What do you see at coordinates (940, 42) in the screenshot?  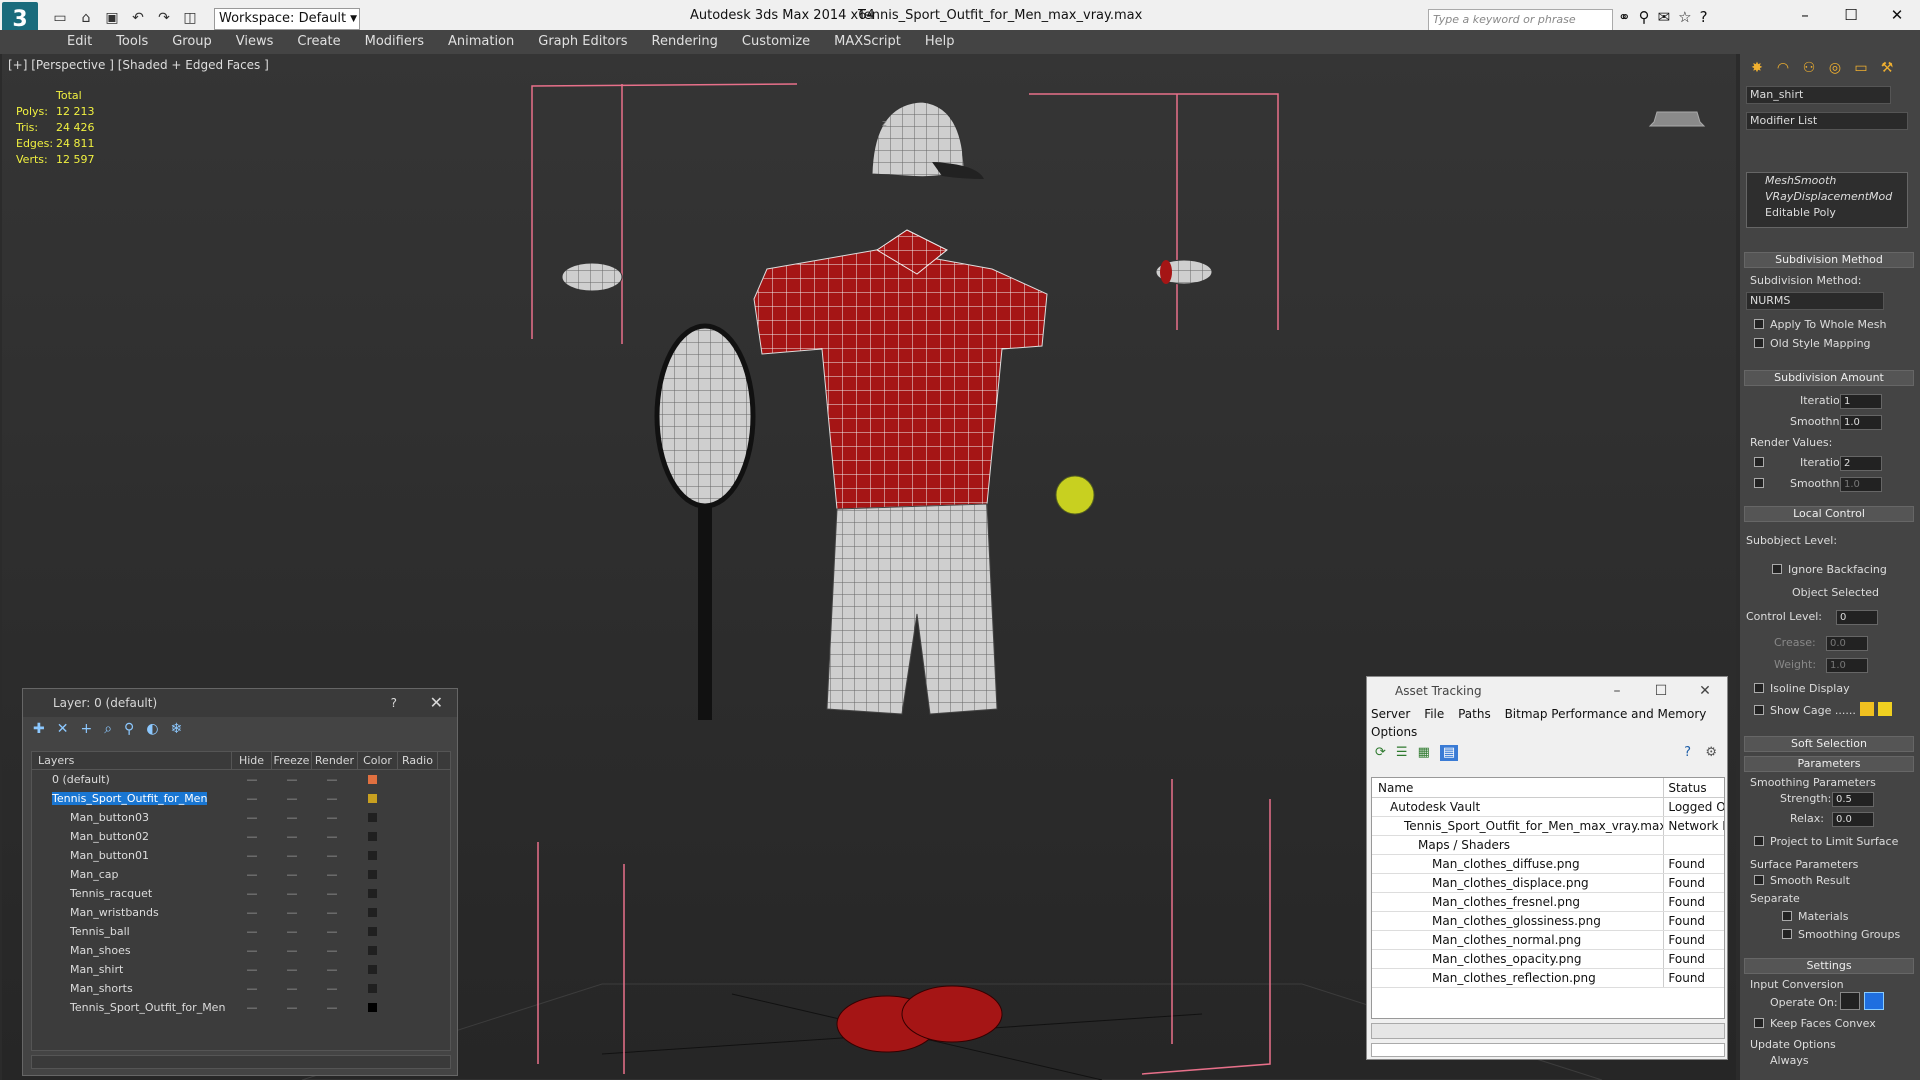 I see `menu-help: Help` at bounding box center [940, 42].